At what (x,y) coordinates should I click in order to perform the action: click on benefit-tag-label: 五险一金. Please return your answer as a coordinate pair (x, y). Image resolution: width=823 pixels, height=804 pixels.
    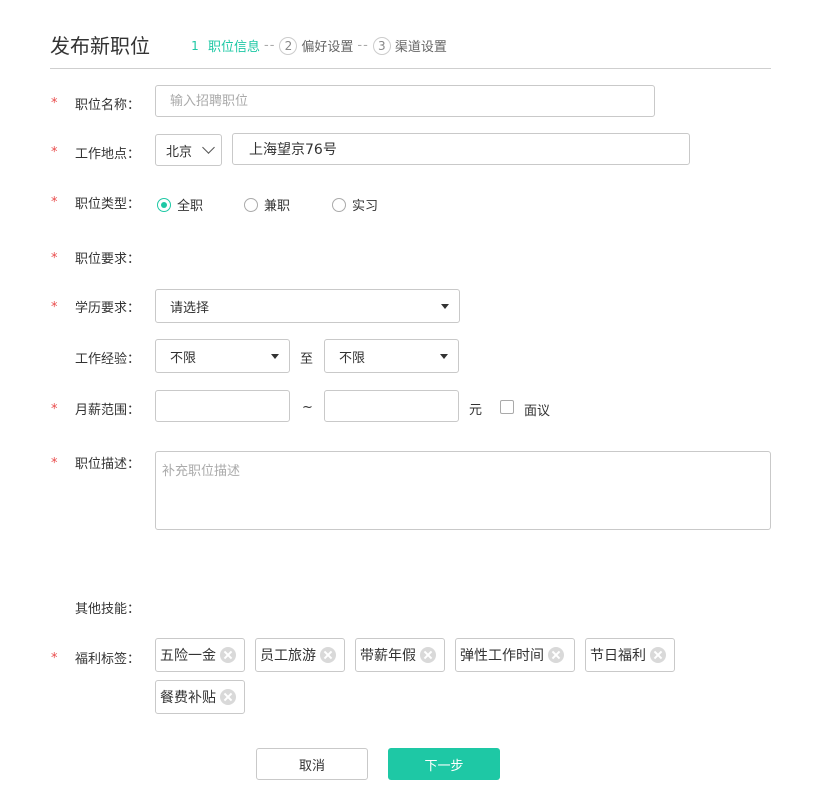
    Looking at the image, I should click on (188, 656).